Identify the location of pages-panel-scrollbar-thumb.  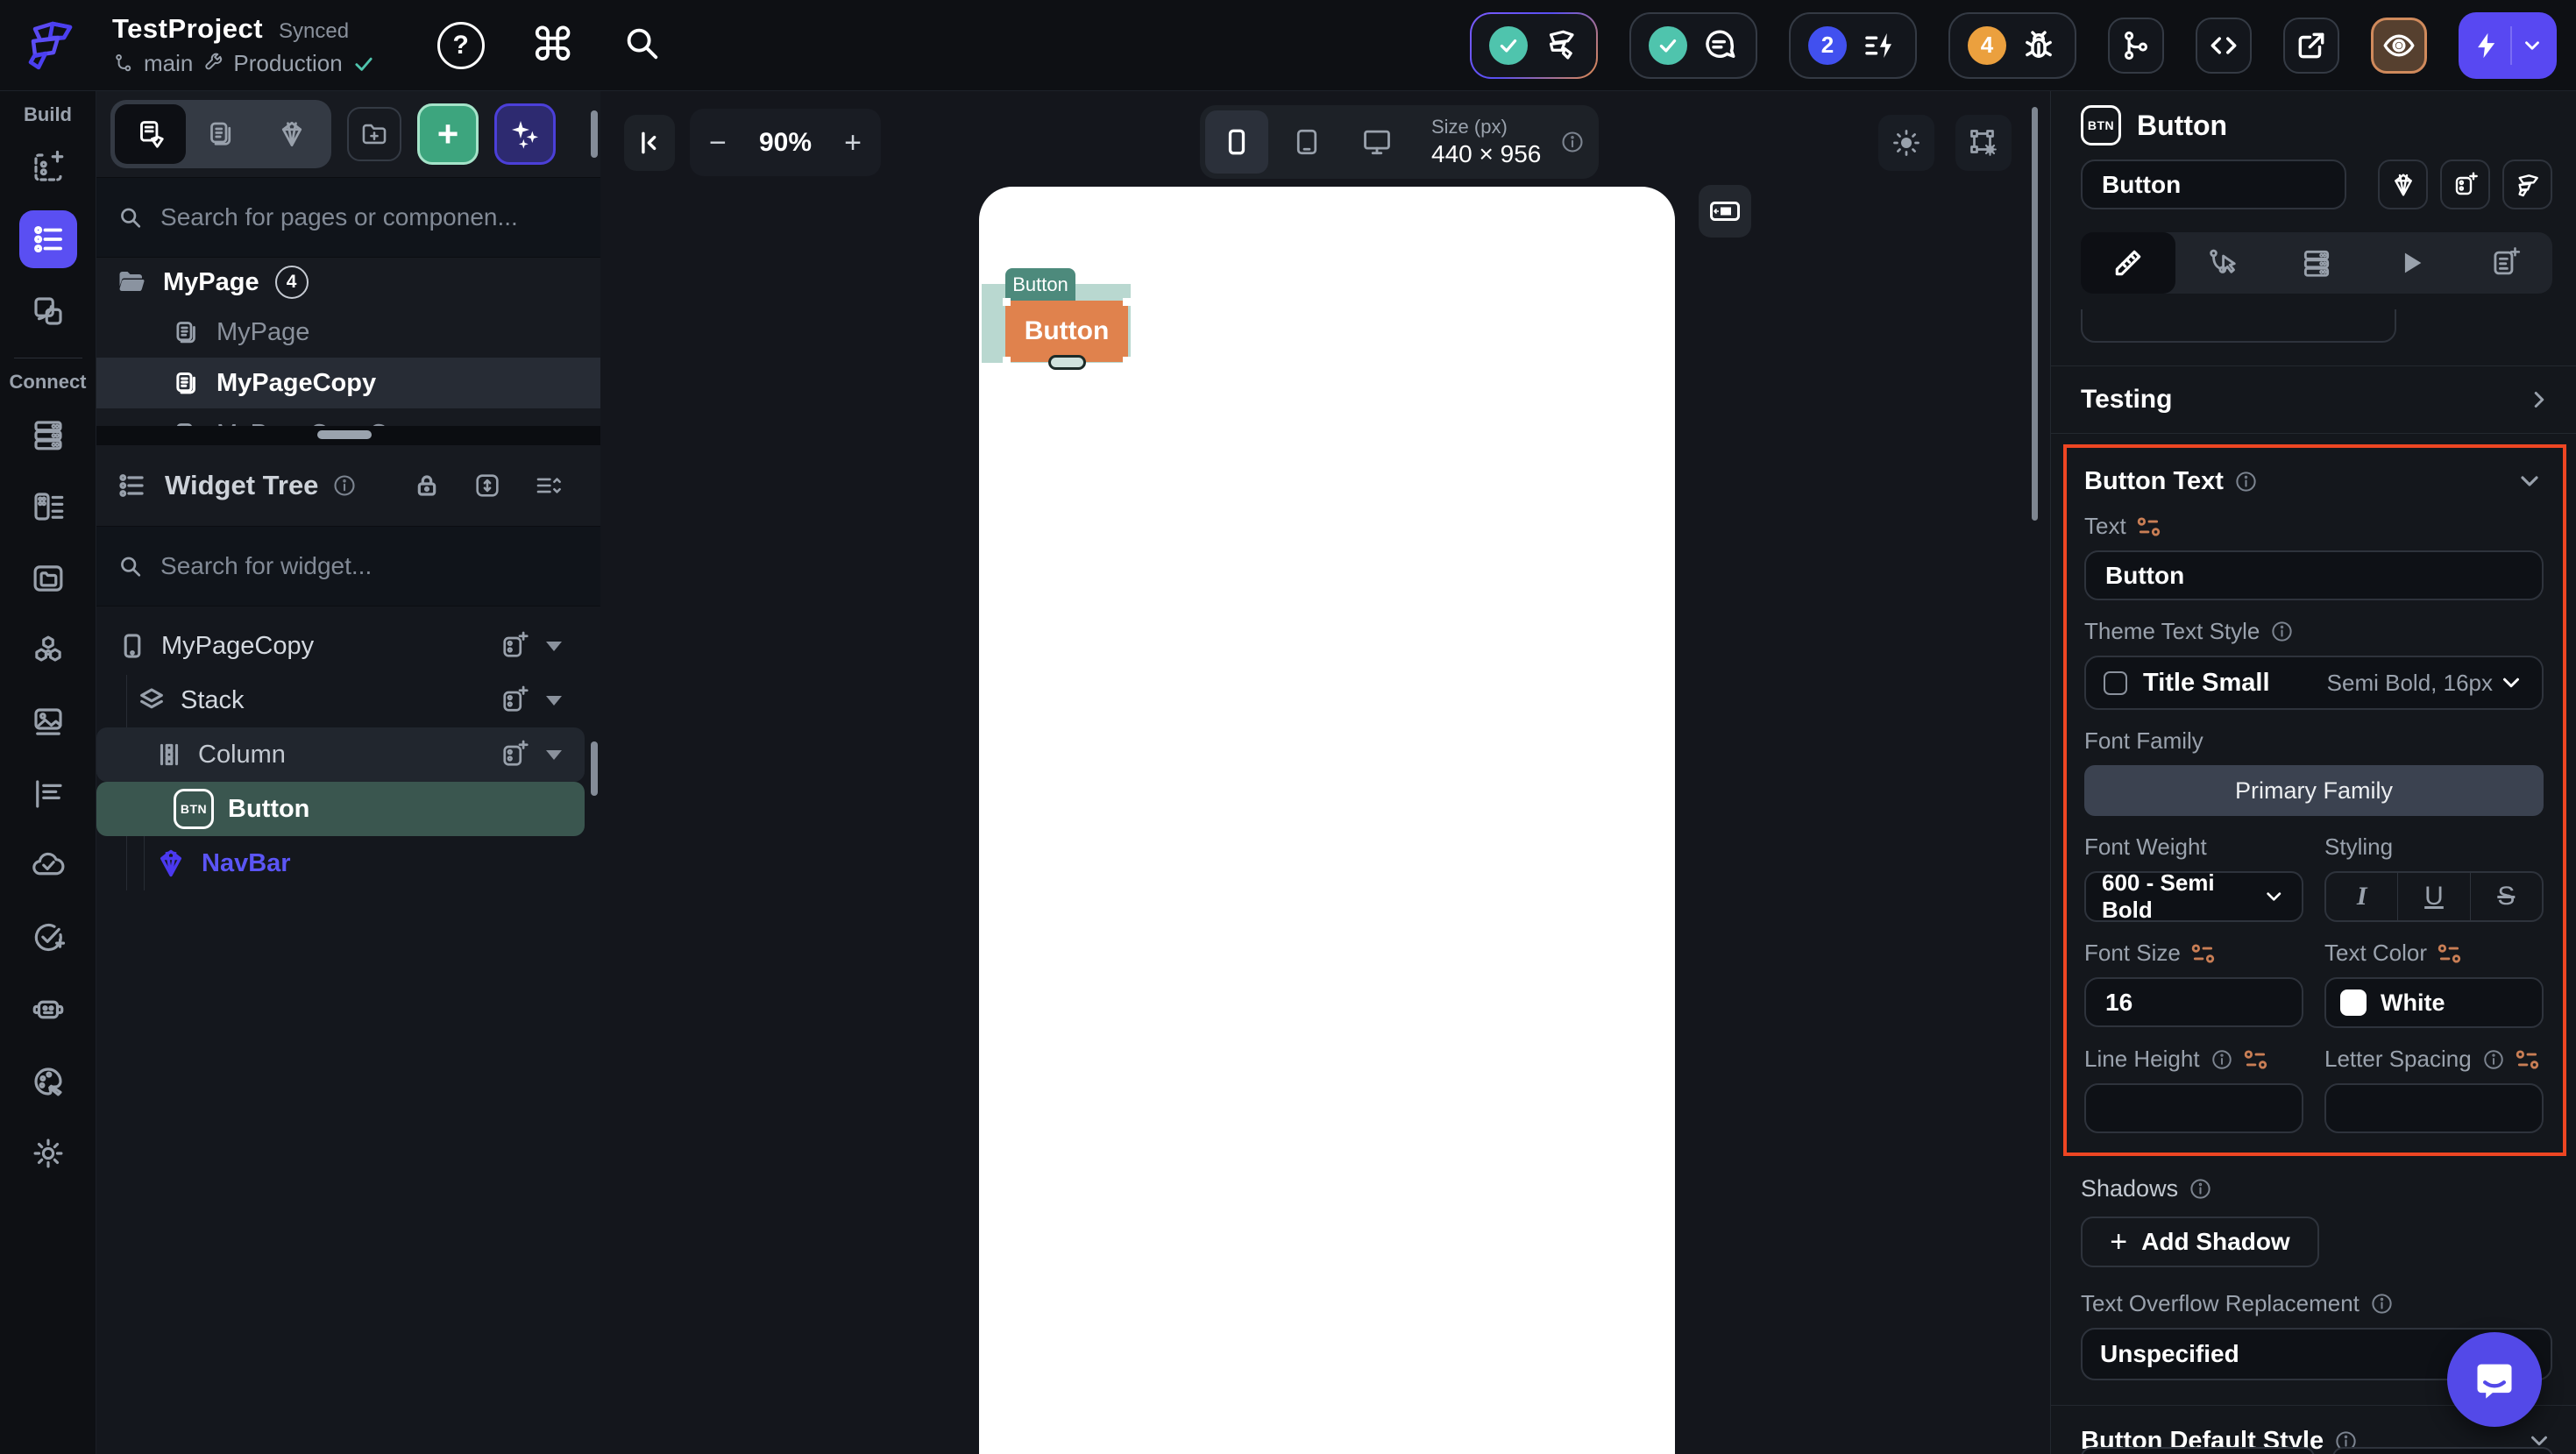
(594, 134).